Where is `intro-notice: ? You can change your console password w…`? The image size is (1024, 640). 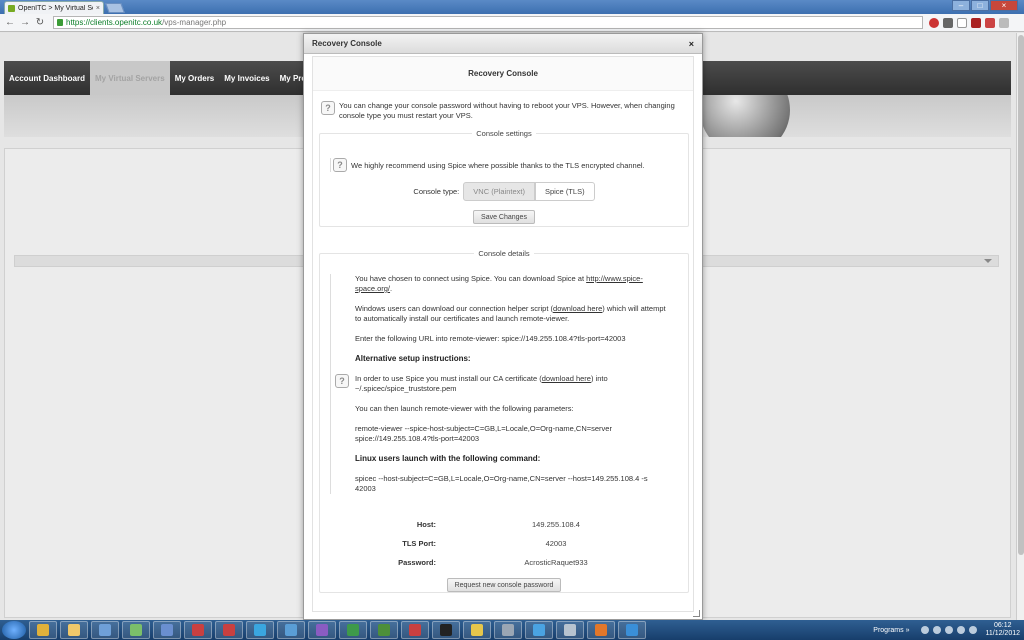 intro-notice: ? You can change your console password w… is located at coordinates (501, 111).